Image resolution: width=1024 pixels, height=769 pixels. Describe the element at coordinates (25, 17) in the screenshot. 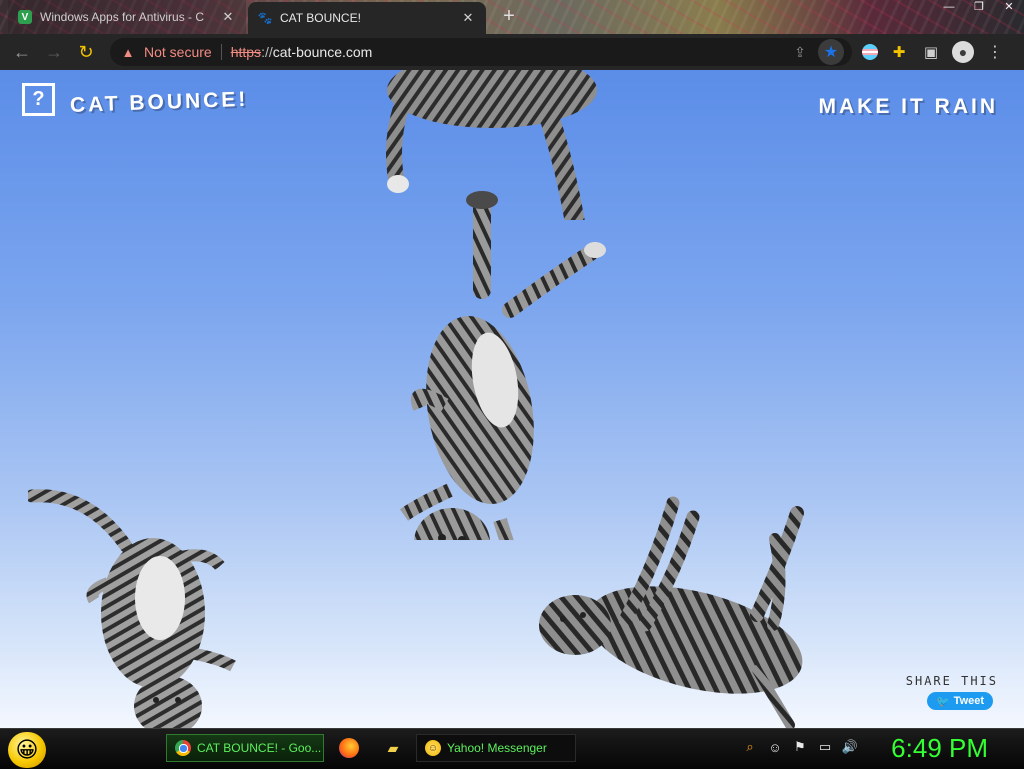

I see `vbox-favicon-icon: V` at that location.